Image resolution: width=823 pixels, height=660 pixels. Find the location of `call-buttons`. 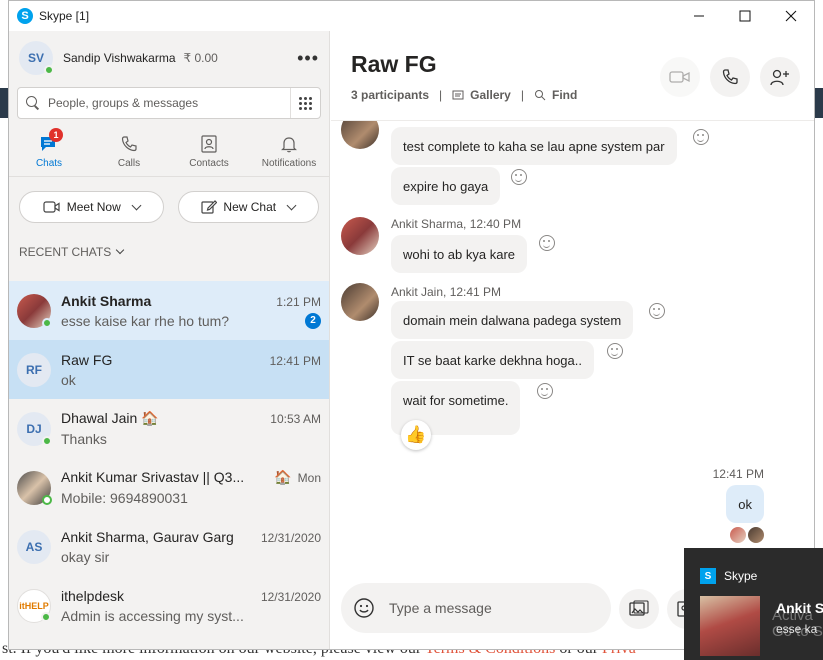

call-buttons is located at coordinates (730, 77).